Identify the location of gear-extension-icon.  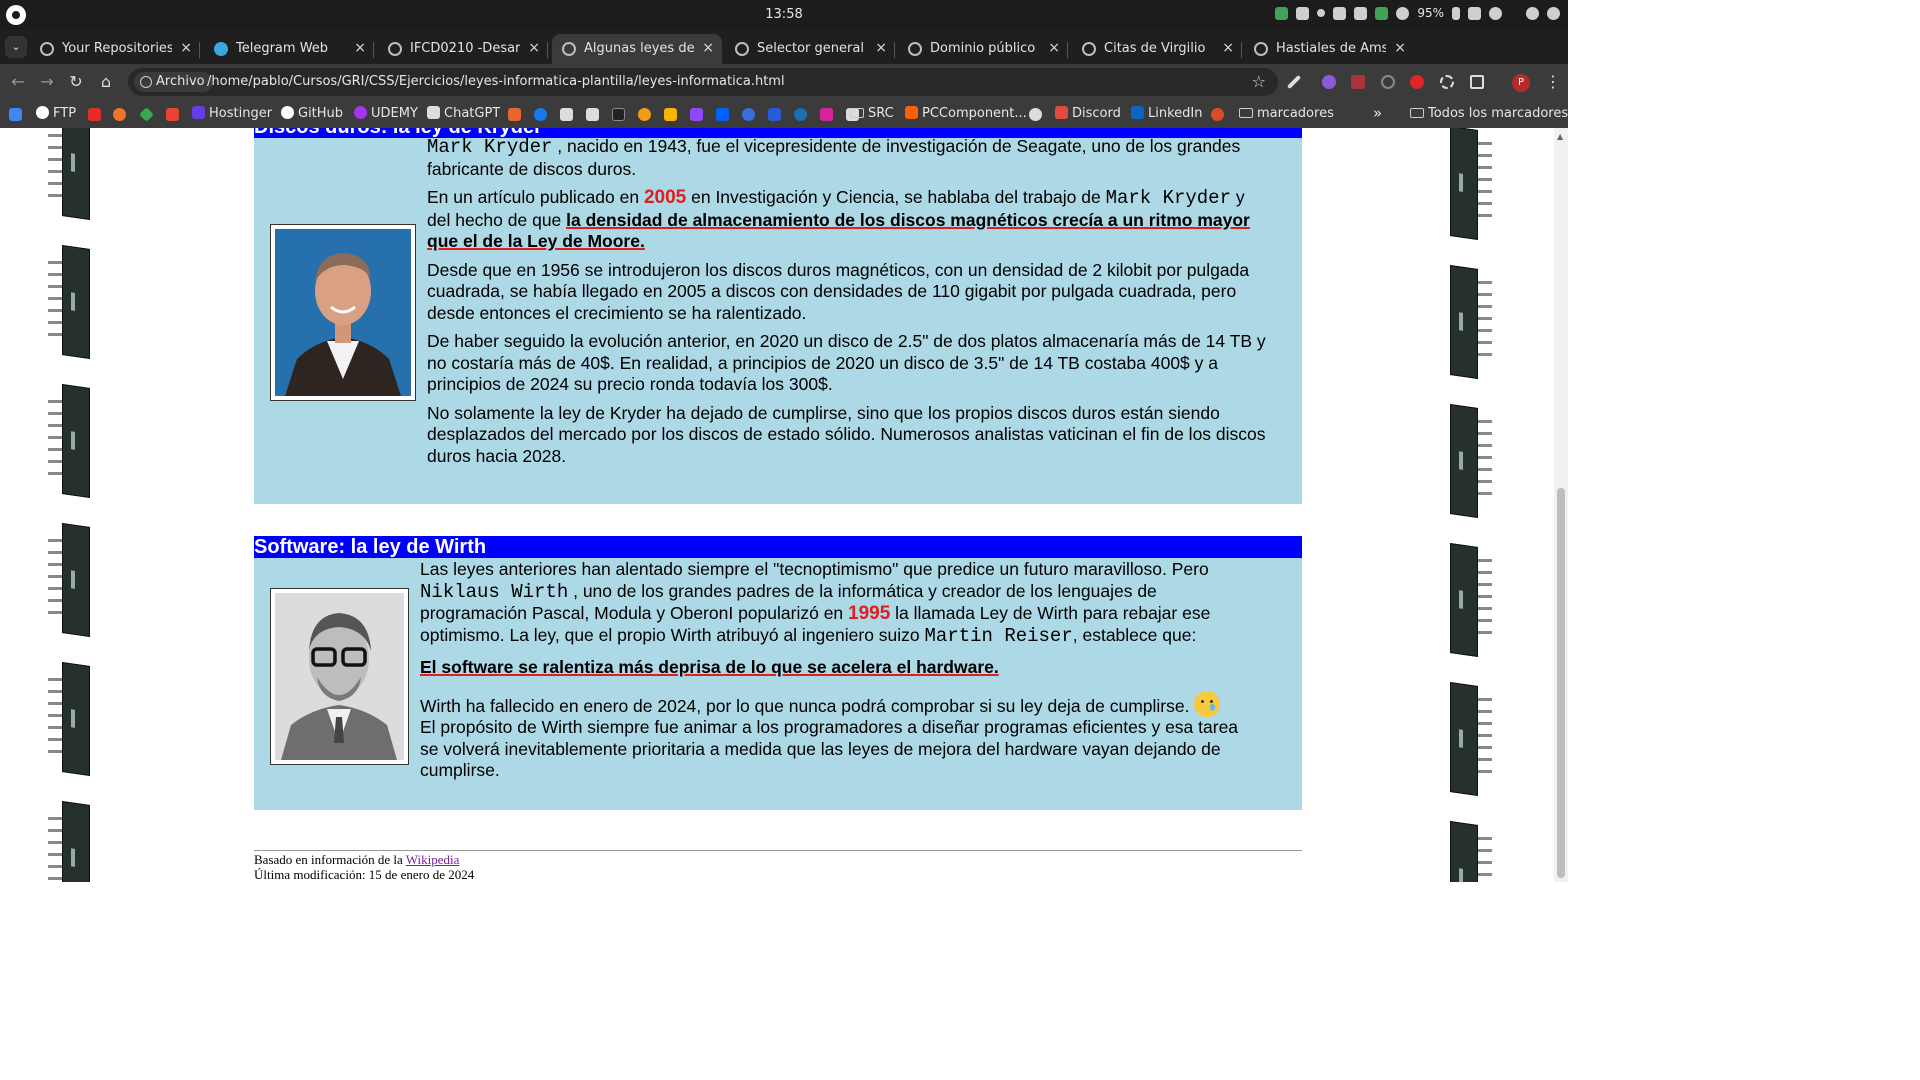
(1447, 82).